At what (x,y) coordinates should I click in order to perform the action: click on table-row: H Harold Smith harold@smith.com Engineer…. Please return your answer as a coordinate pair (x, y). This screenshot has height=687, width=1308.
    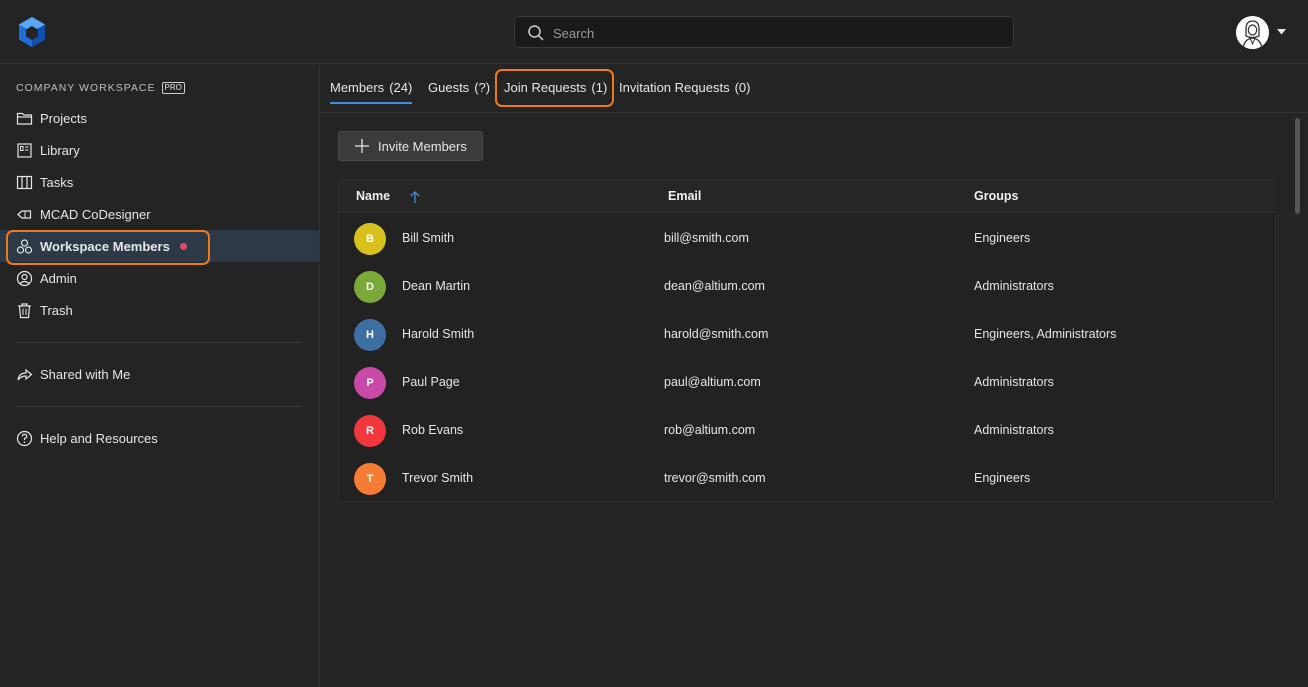
    Looking at the image, I should click on (807, 334).